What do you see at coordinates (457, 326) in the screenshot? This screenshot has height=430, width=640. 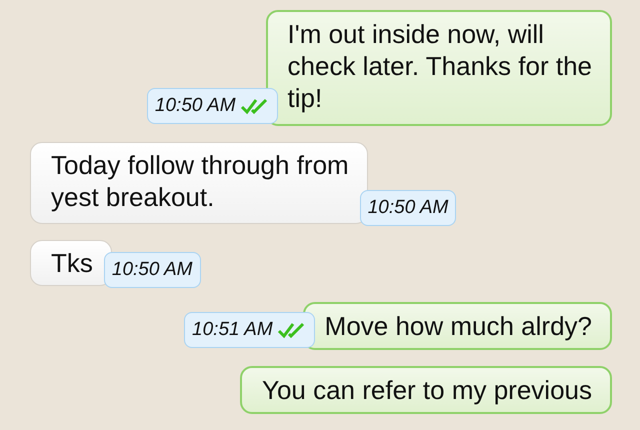 I see `sent-message-bubble: Move how much alrdy?` at bounding box center [457, 326].